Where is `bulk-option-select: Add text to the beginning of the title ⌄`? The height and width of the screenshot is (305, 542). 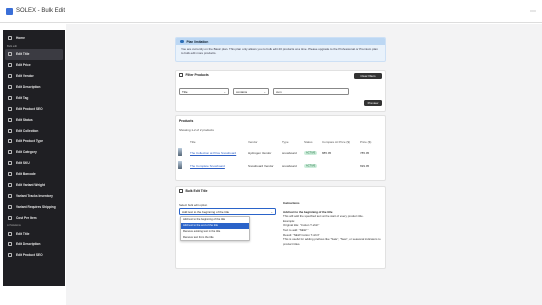
bulk-option-select: Add text to the beginning of the title ⌄ is located at coordinates (227, 211).